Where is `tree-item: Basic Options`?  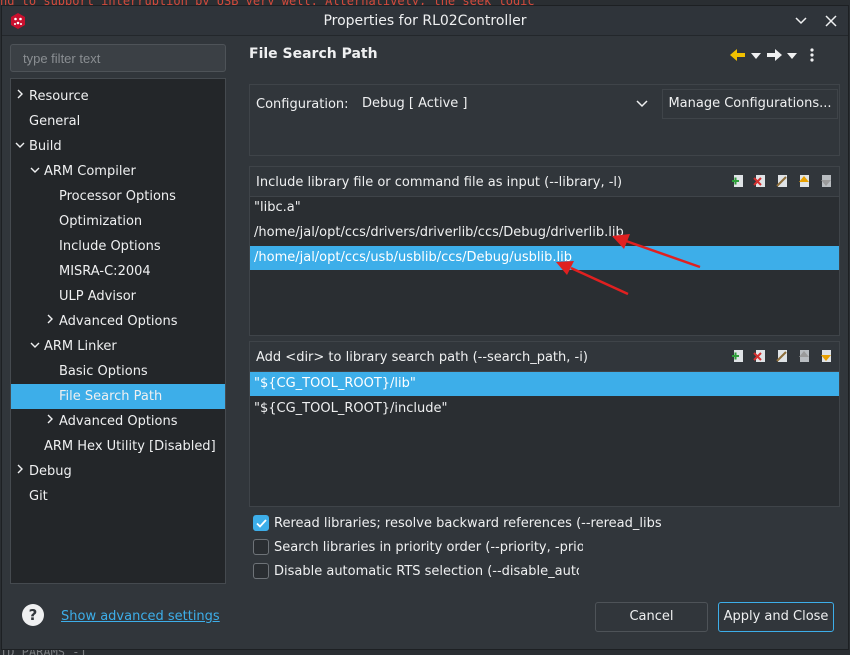
tree-item: Basic Options is located at coordinates (118, 371).